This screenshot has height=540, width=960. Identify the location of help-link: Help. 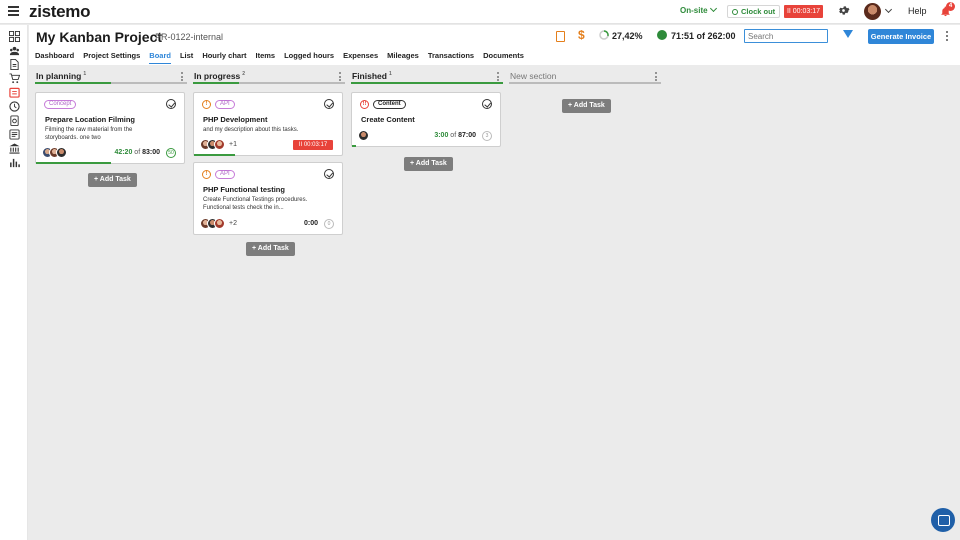
(917, 11).